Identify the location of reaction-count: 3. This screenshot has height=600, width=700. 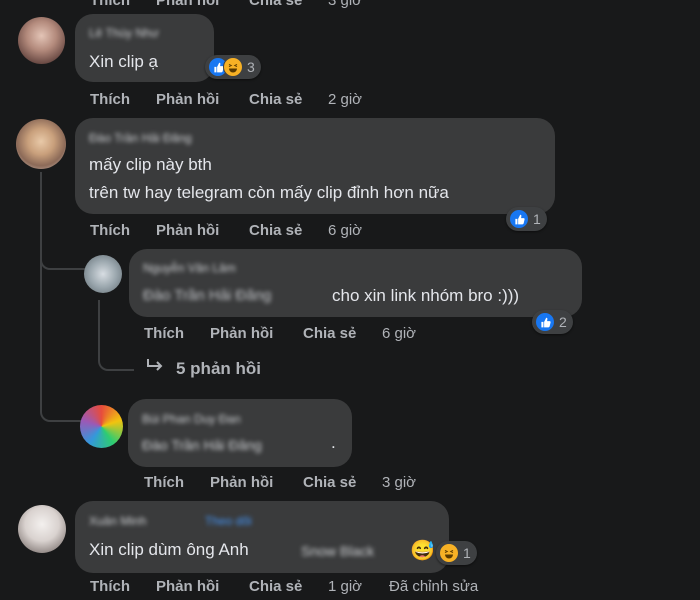
(251, 67).